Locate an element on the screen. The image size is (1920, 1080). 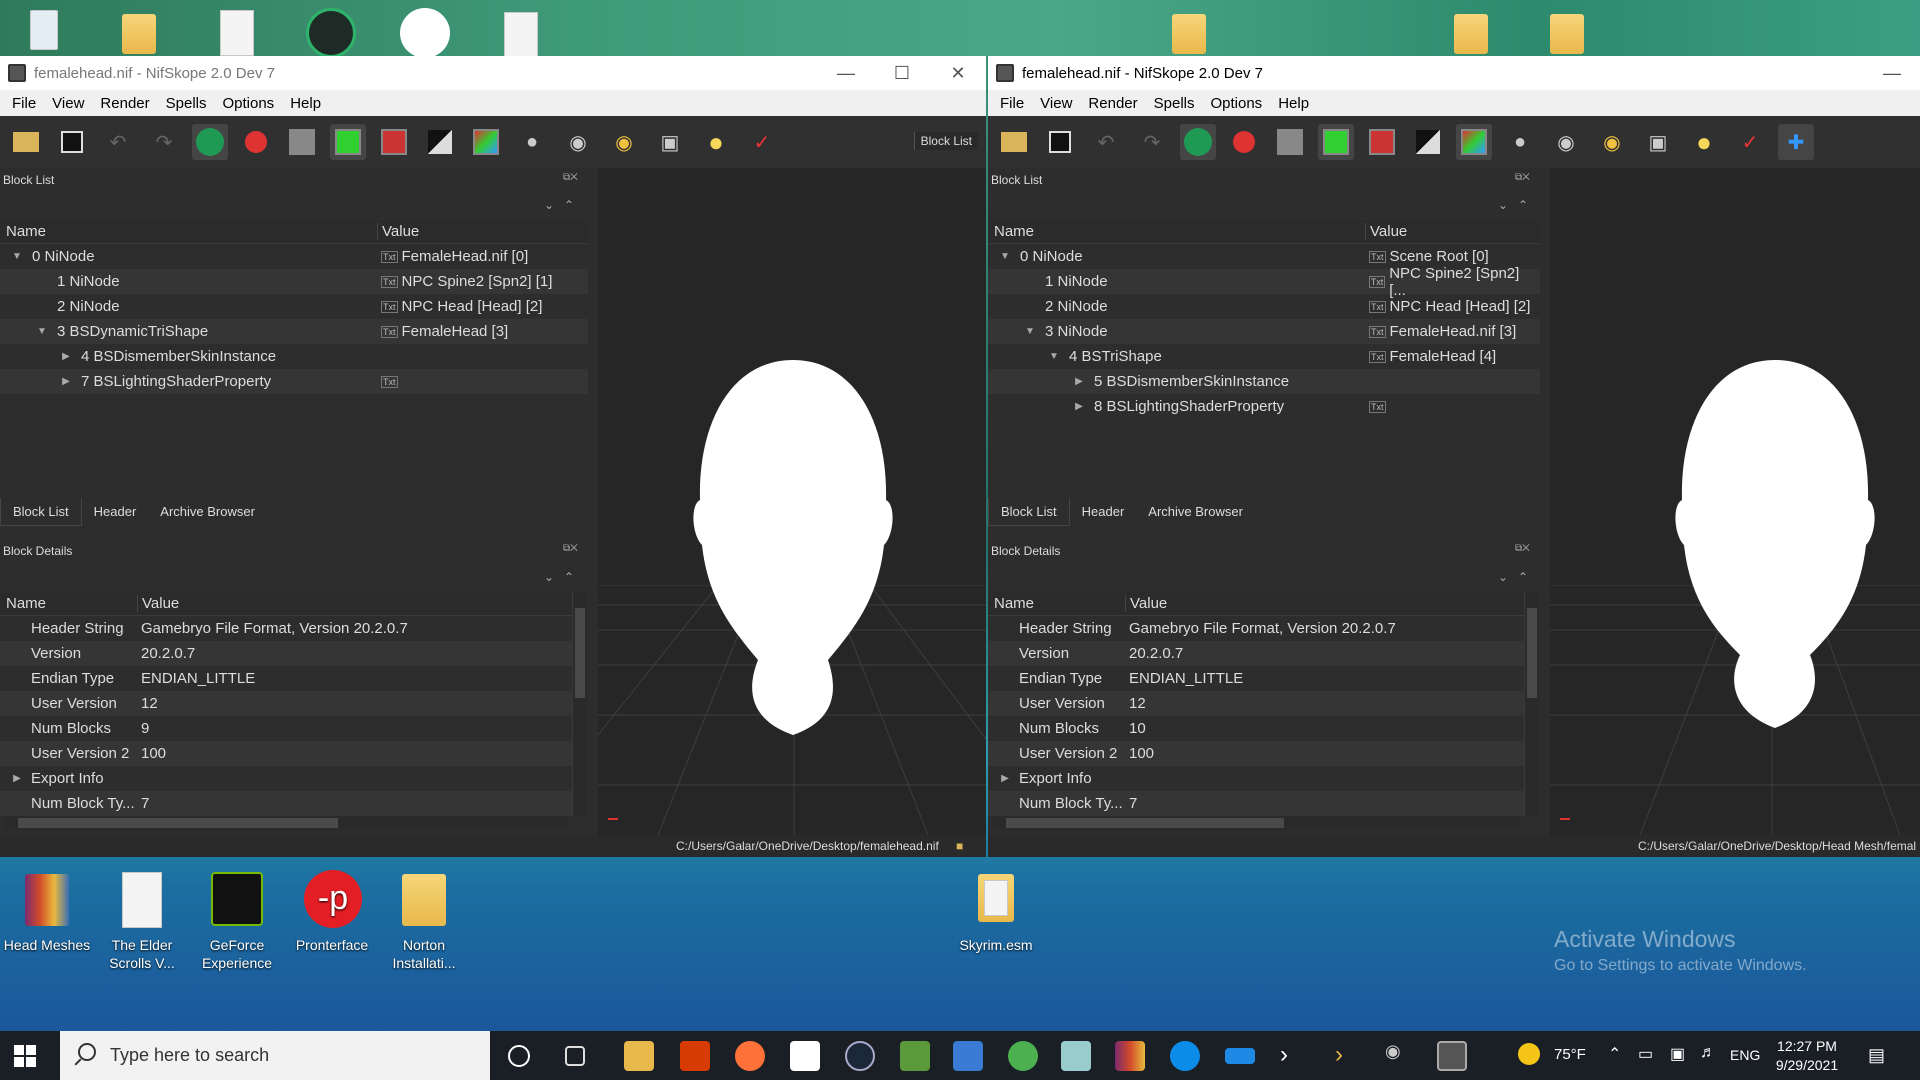
details-vertical-scrollbar is located at coordinates (1531, 704).